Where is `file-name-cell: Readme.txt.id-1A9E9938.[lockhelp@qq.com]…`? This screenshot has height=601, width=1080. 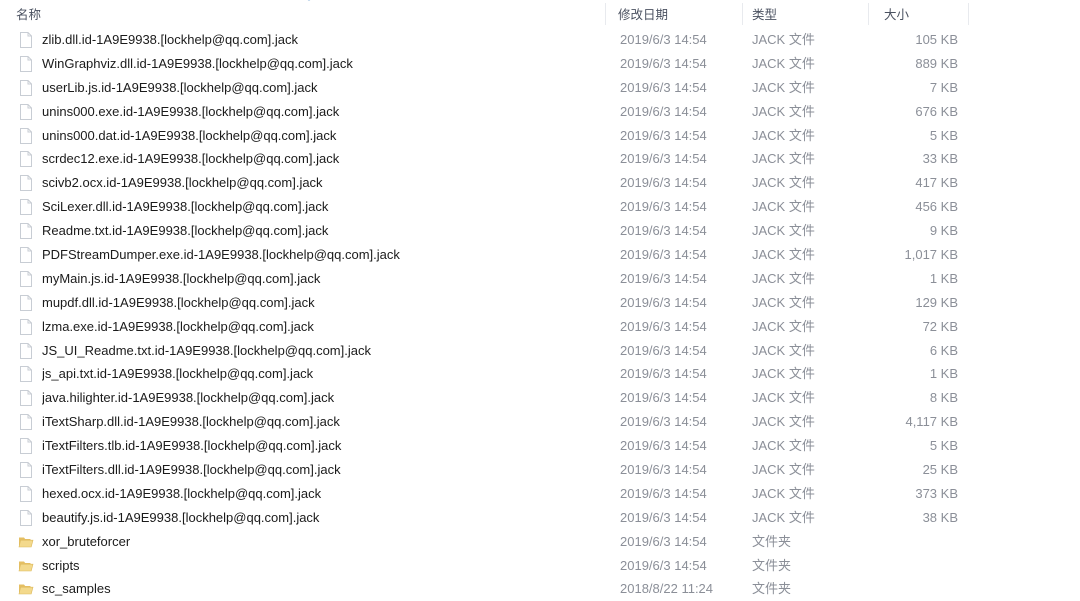 file-name-cell: Readme.txt.id-1A9E9938.[lockhelp@qq.com]… is located at coordinates (185, 231).